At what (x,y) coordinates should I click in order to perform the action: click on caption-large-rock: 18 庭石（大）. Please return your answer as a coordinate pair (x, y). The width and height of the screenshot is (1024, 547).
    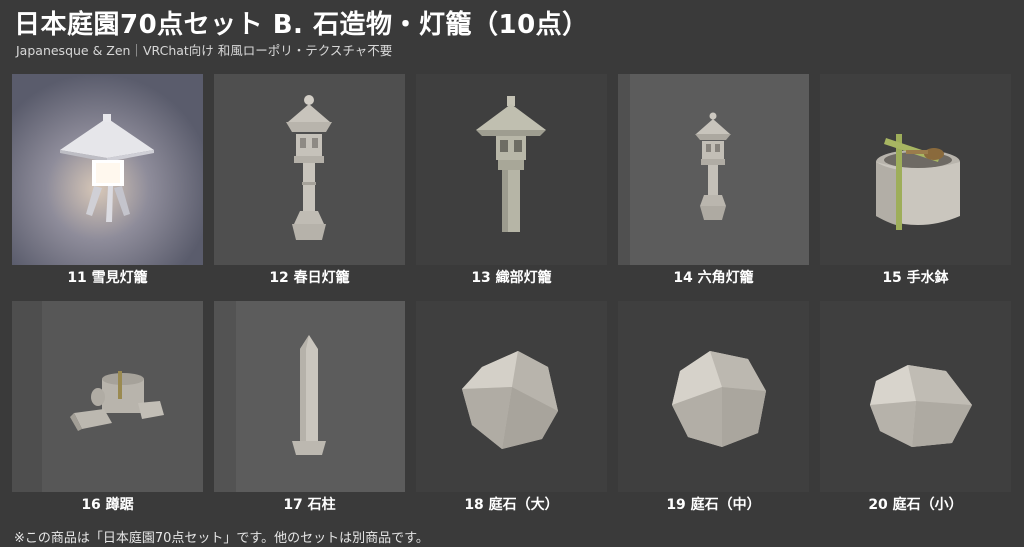
    Looking at the image, I should click on (511, 505).